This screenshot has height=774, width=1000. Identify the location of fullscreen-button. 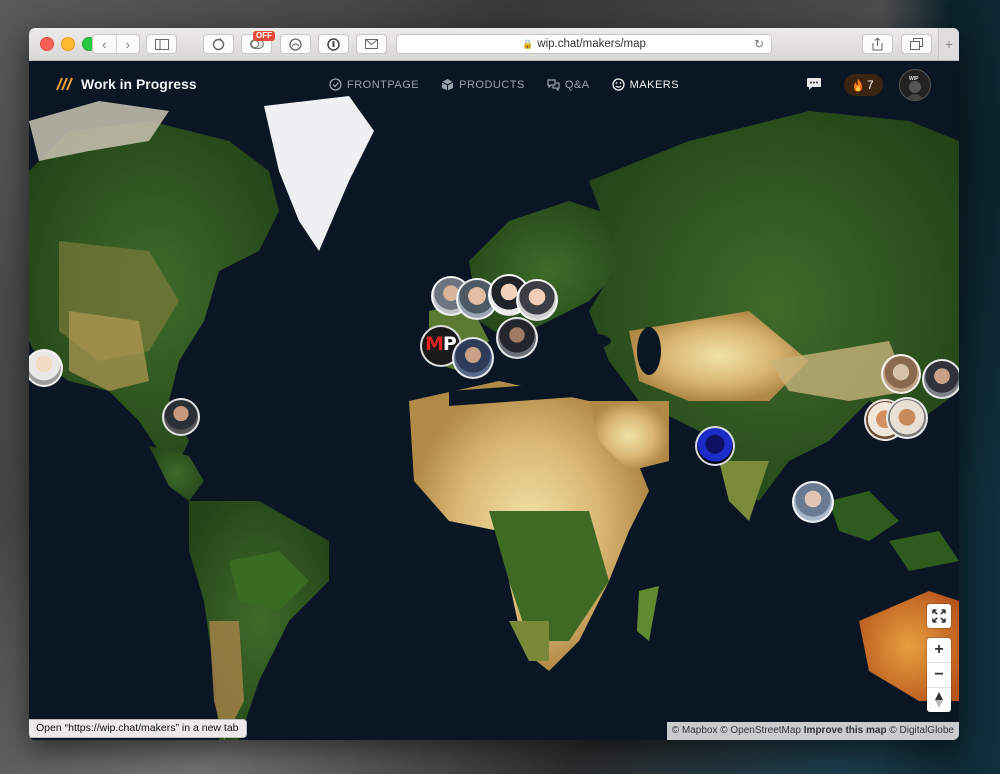
(939, 616).